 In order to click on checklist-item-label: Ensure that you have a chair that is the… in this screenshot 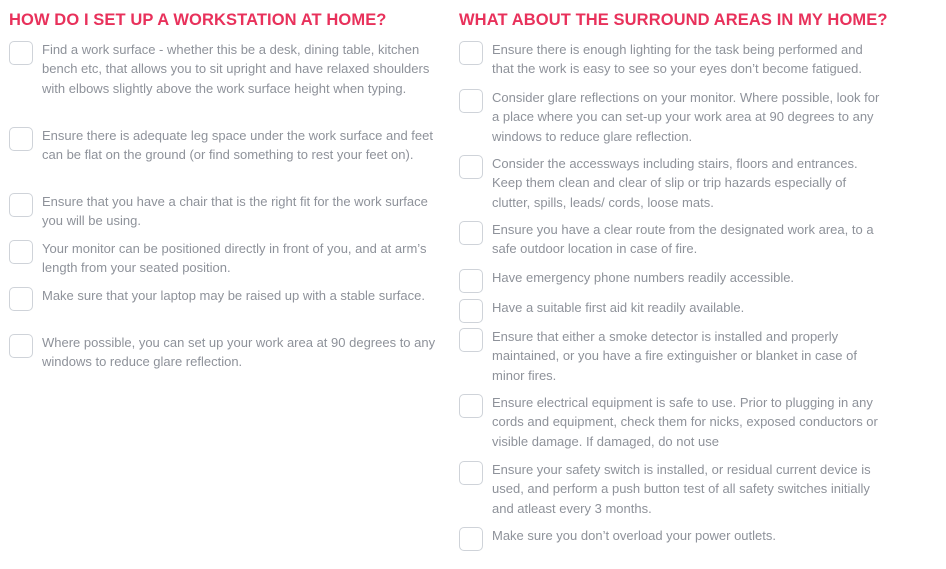, I will do `click(235, 211)`.